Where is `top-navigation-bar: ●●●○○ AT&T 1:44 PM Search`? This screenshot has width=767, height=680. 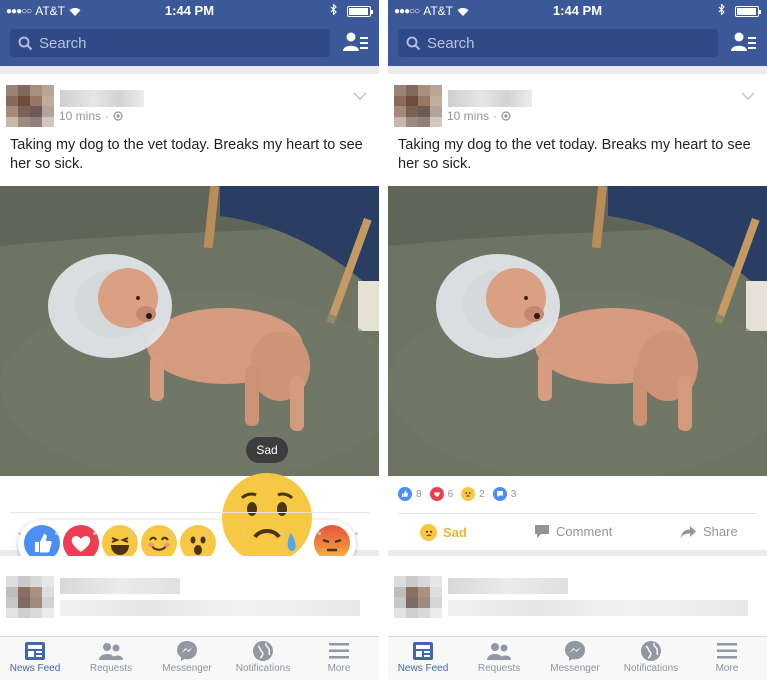 top-navigation-bar: ●●●○○ AT&T 1:44 PM Search is located at coordinates (189, 33).